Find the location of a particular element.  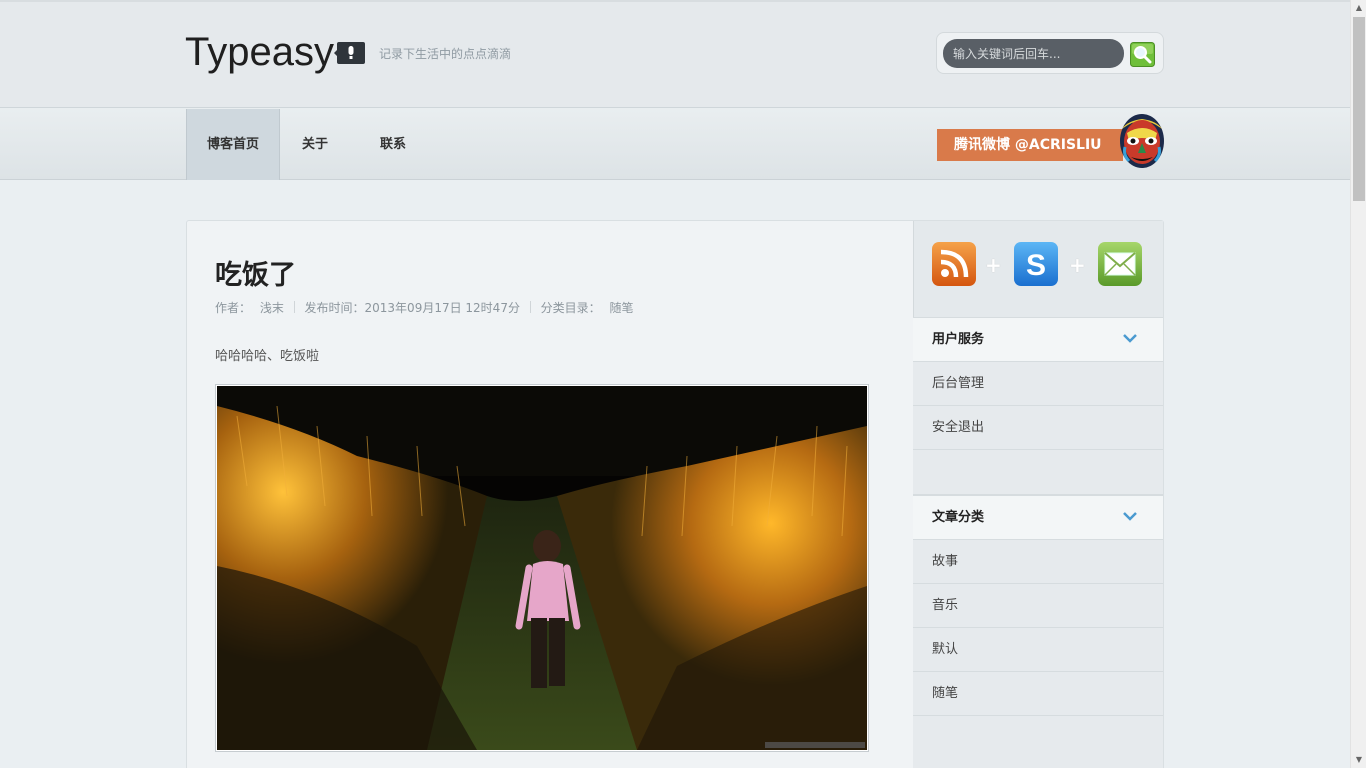

site-tagline: 记录下生活中的点点滴滴 is located at coordinates (445, 54).